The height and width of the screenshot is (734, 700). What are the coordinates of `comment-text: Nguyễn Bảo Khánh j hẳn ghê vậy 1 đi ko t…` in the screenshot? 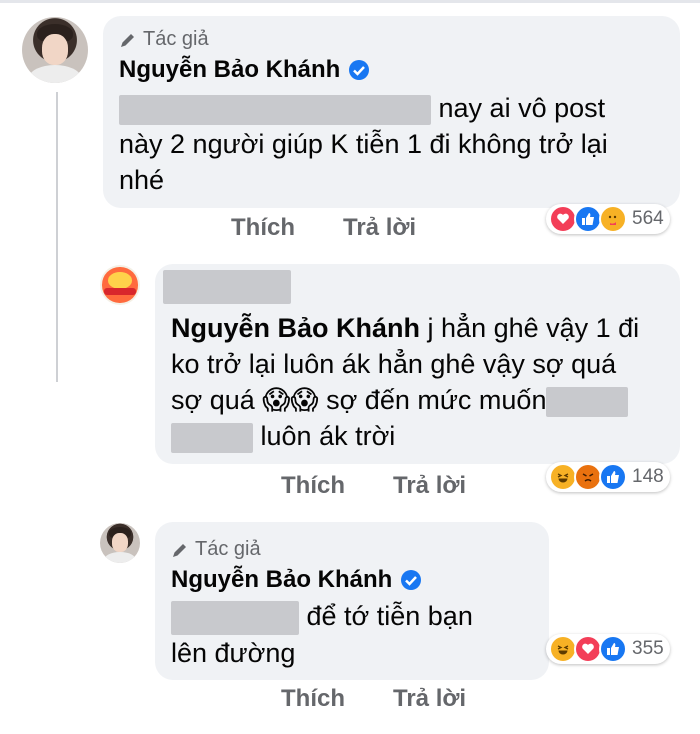 It's located at (405, 383).